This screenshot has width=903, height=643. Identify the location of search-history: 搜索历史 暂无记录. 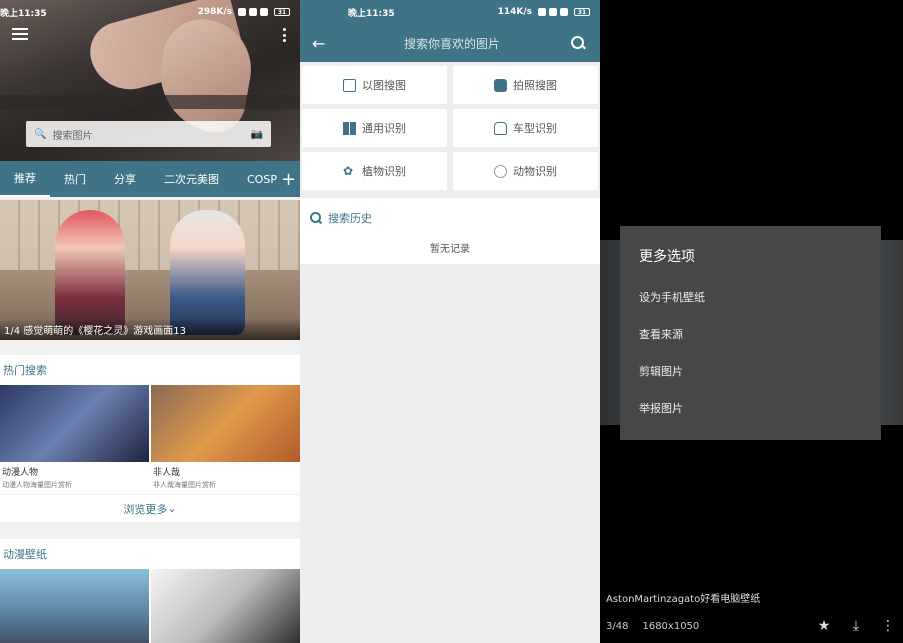
(450, 231).